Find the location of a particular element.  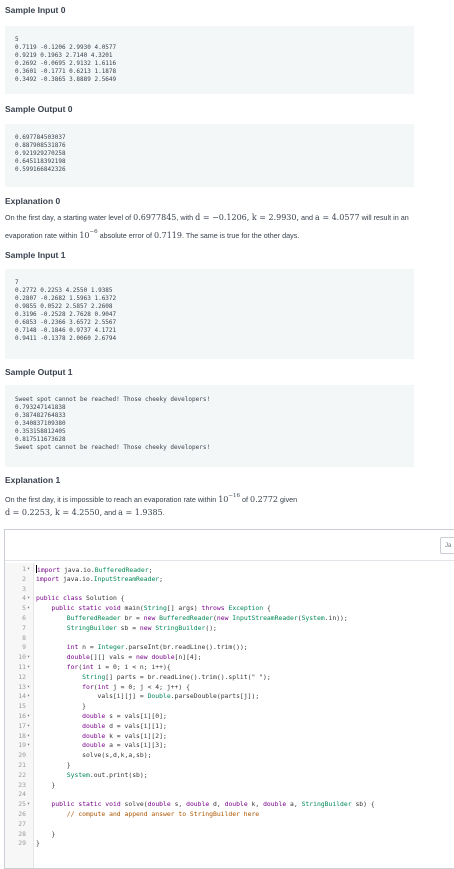

code-line: 11 ▾ for(int i = 0; i < n; i++){ is located at coordinates (229, 668).